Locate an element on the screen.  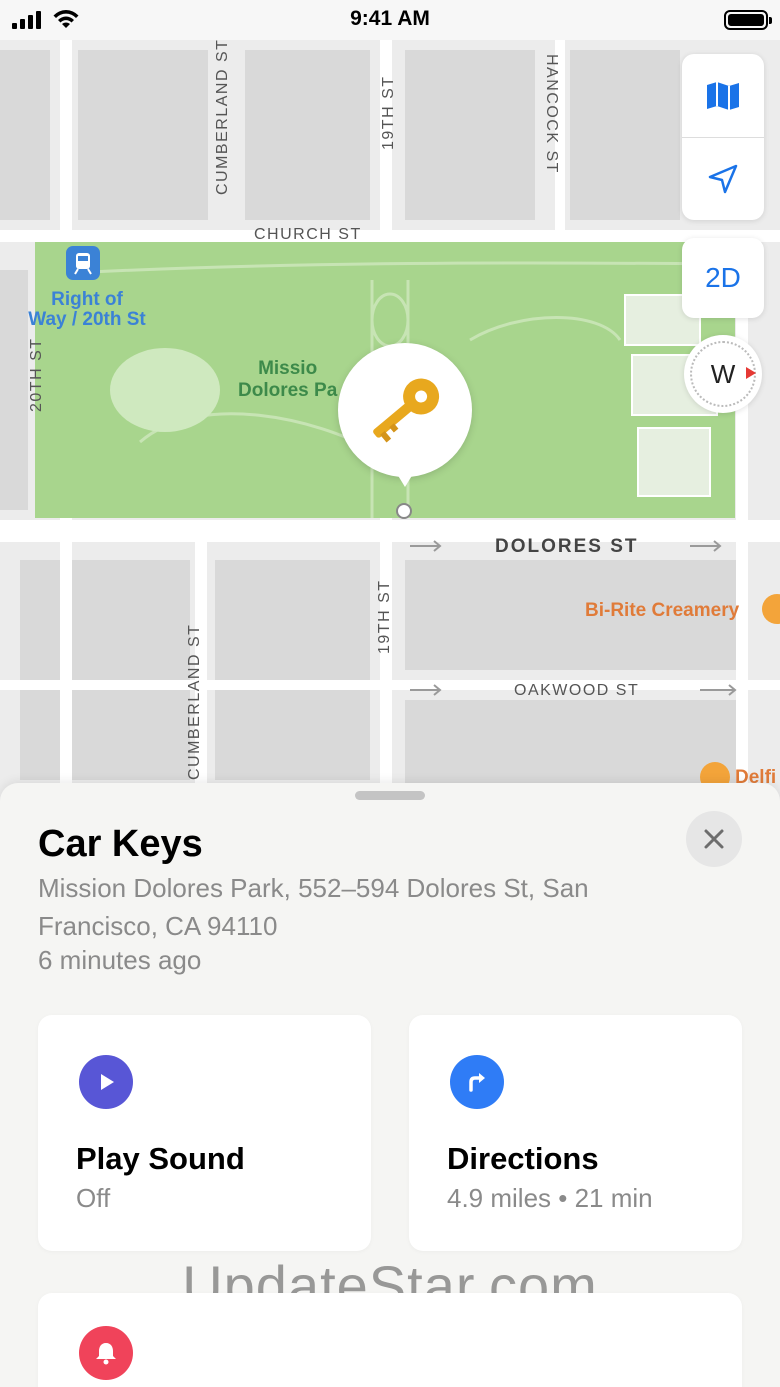
status-time: 9:41 AM is located at coordinates (390, 18).